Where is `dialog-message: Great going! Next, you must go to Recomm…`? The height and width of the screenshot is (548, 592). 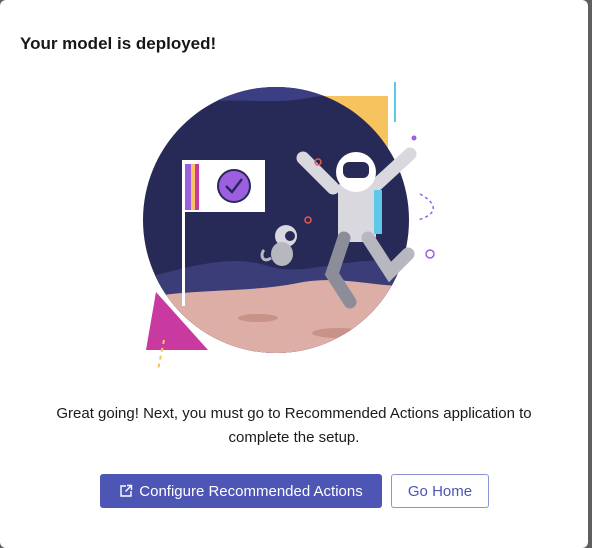
dialog-message: Great going! Next, you must go to Recomm… is located at coordinates (294, 425).